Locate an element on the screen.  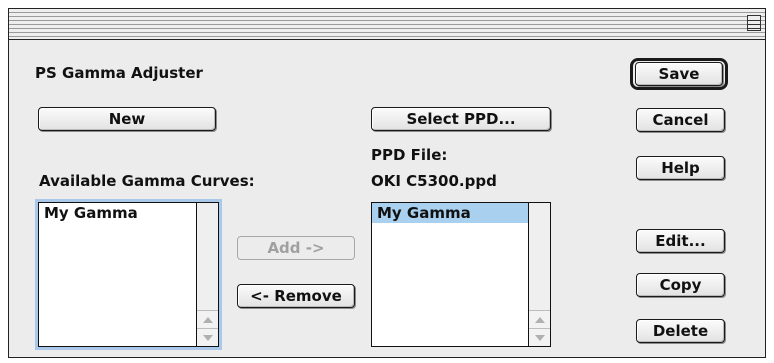
ppd-filename: OKI C5300.ppd is located at coordinates (434, 181).